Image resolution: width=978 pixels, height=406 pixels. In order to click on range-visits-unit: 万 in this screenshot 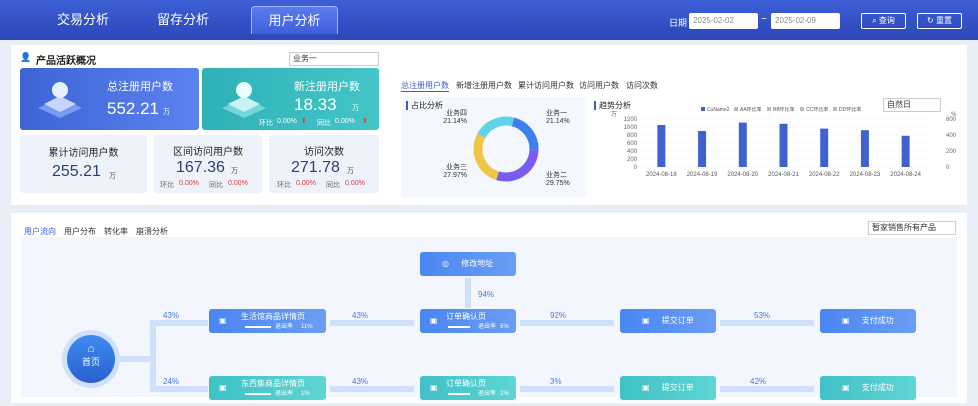, I will do `click(234, 171)`.